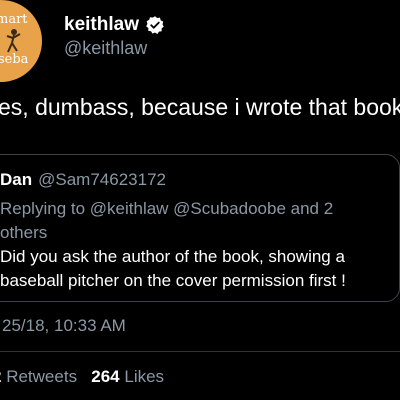  Describe the element at coordinates (16, 179) in the screenshot. I see `quoted-author-name: Dan` at that location.